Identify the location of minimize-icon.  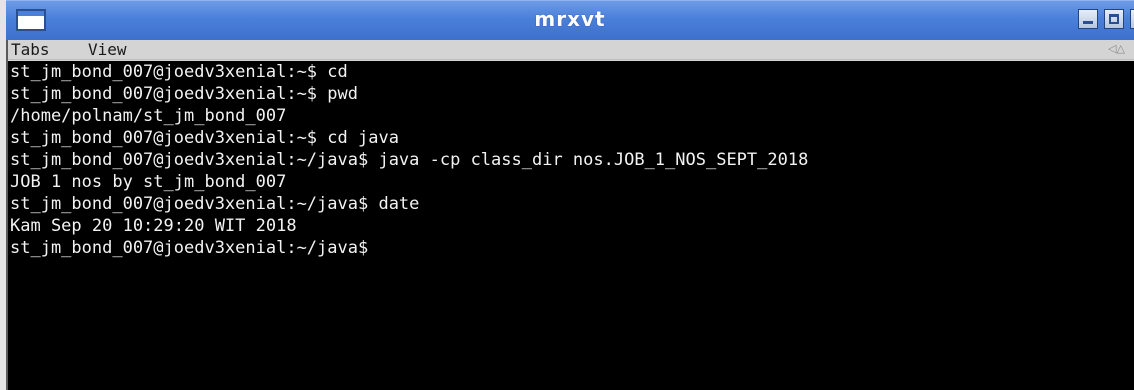
(1088, 22).